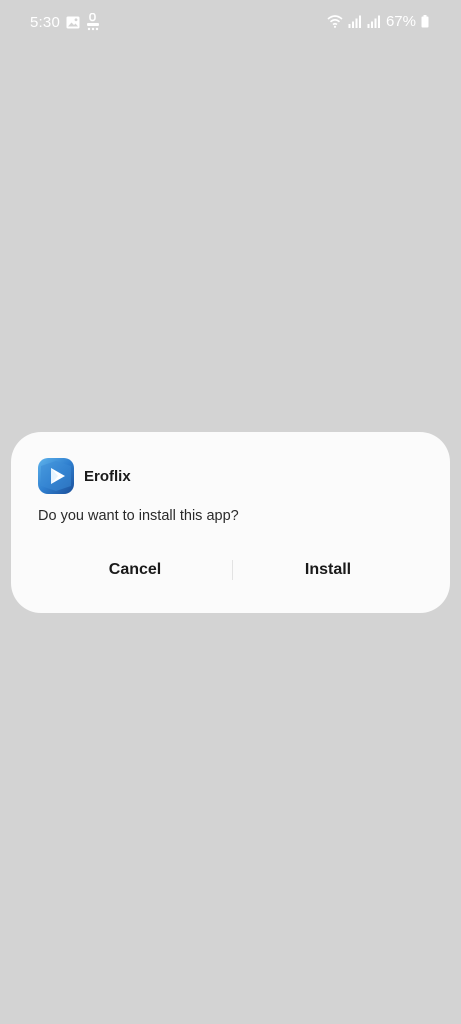 The width and height of the screenshot is (461, 1024). Describe the element at coordinates (93, 21) in the screenshot. I see `usb-debug-icon` at that location.